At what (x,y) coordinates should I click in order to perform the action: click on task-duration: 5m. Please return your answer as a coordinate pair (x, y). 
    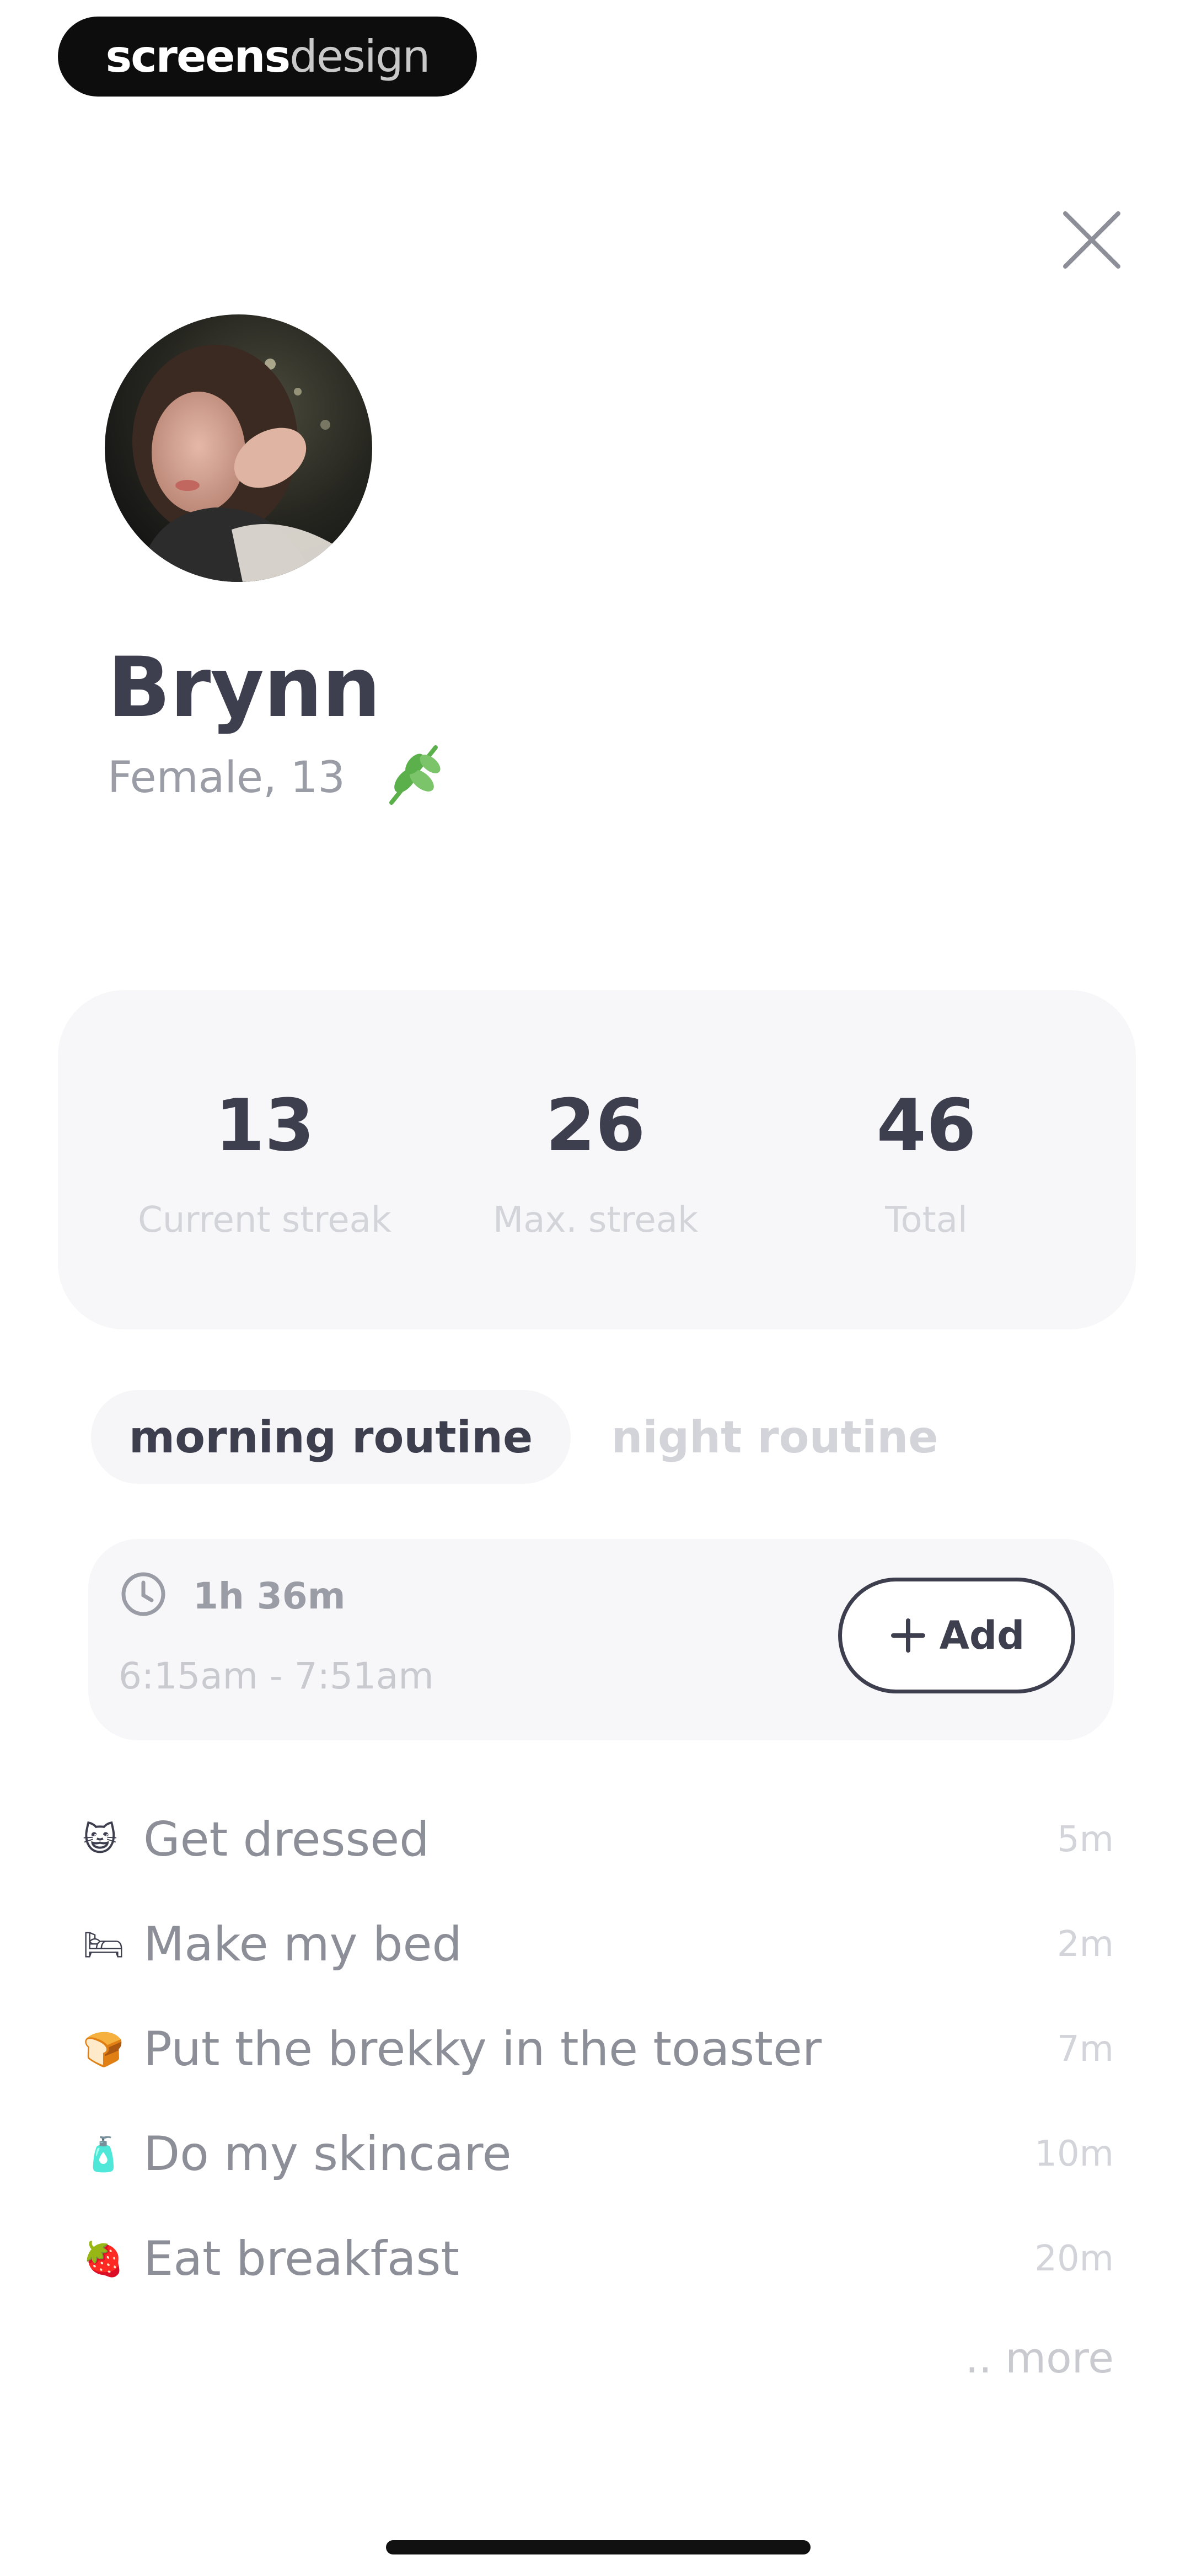
    Looking at the image, I should click on (1085, 1839).